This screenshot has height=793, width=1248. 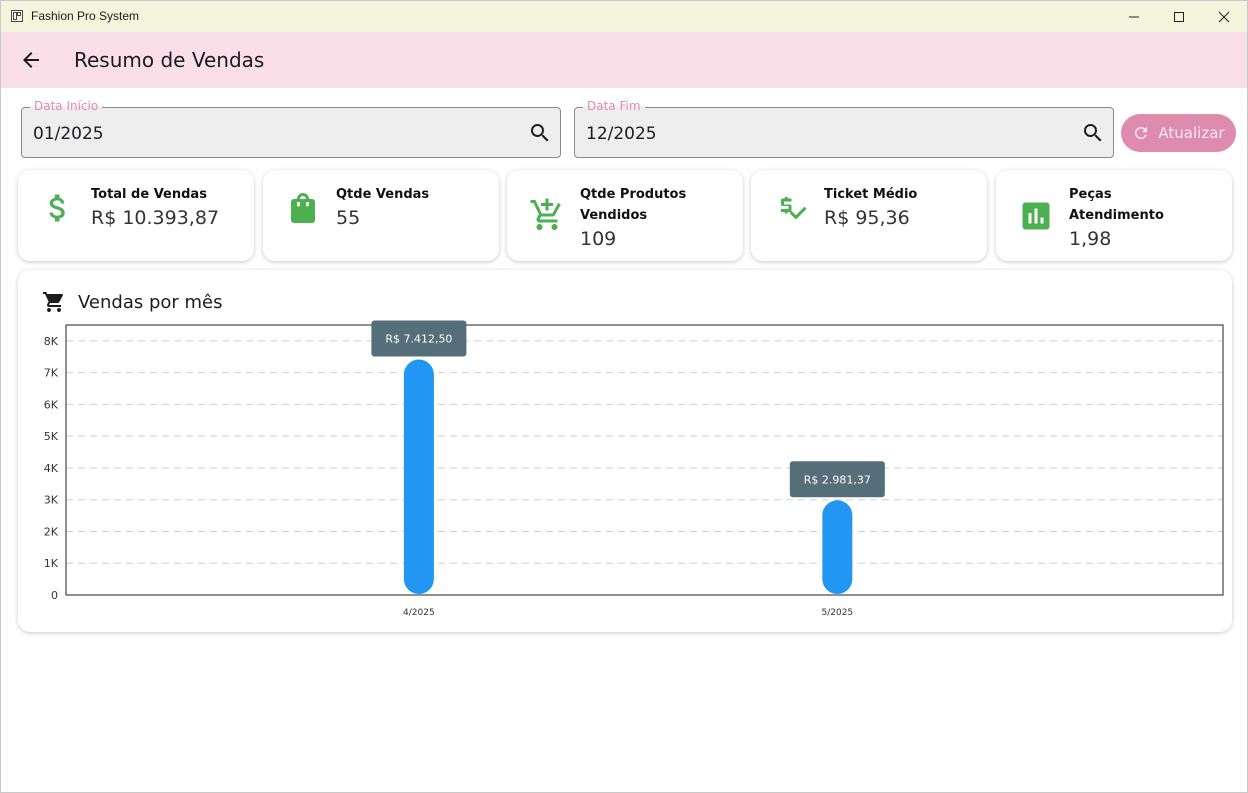 What do you see at coordinates (419, 613) in the screenshot?
I see `x-tick-label: 4/2025` at bounding box center [419, 613].